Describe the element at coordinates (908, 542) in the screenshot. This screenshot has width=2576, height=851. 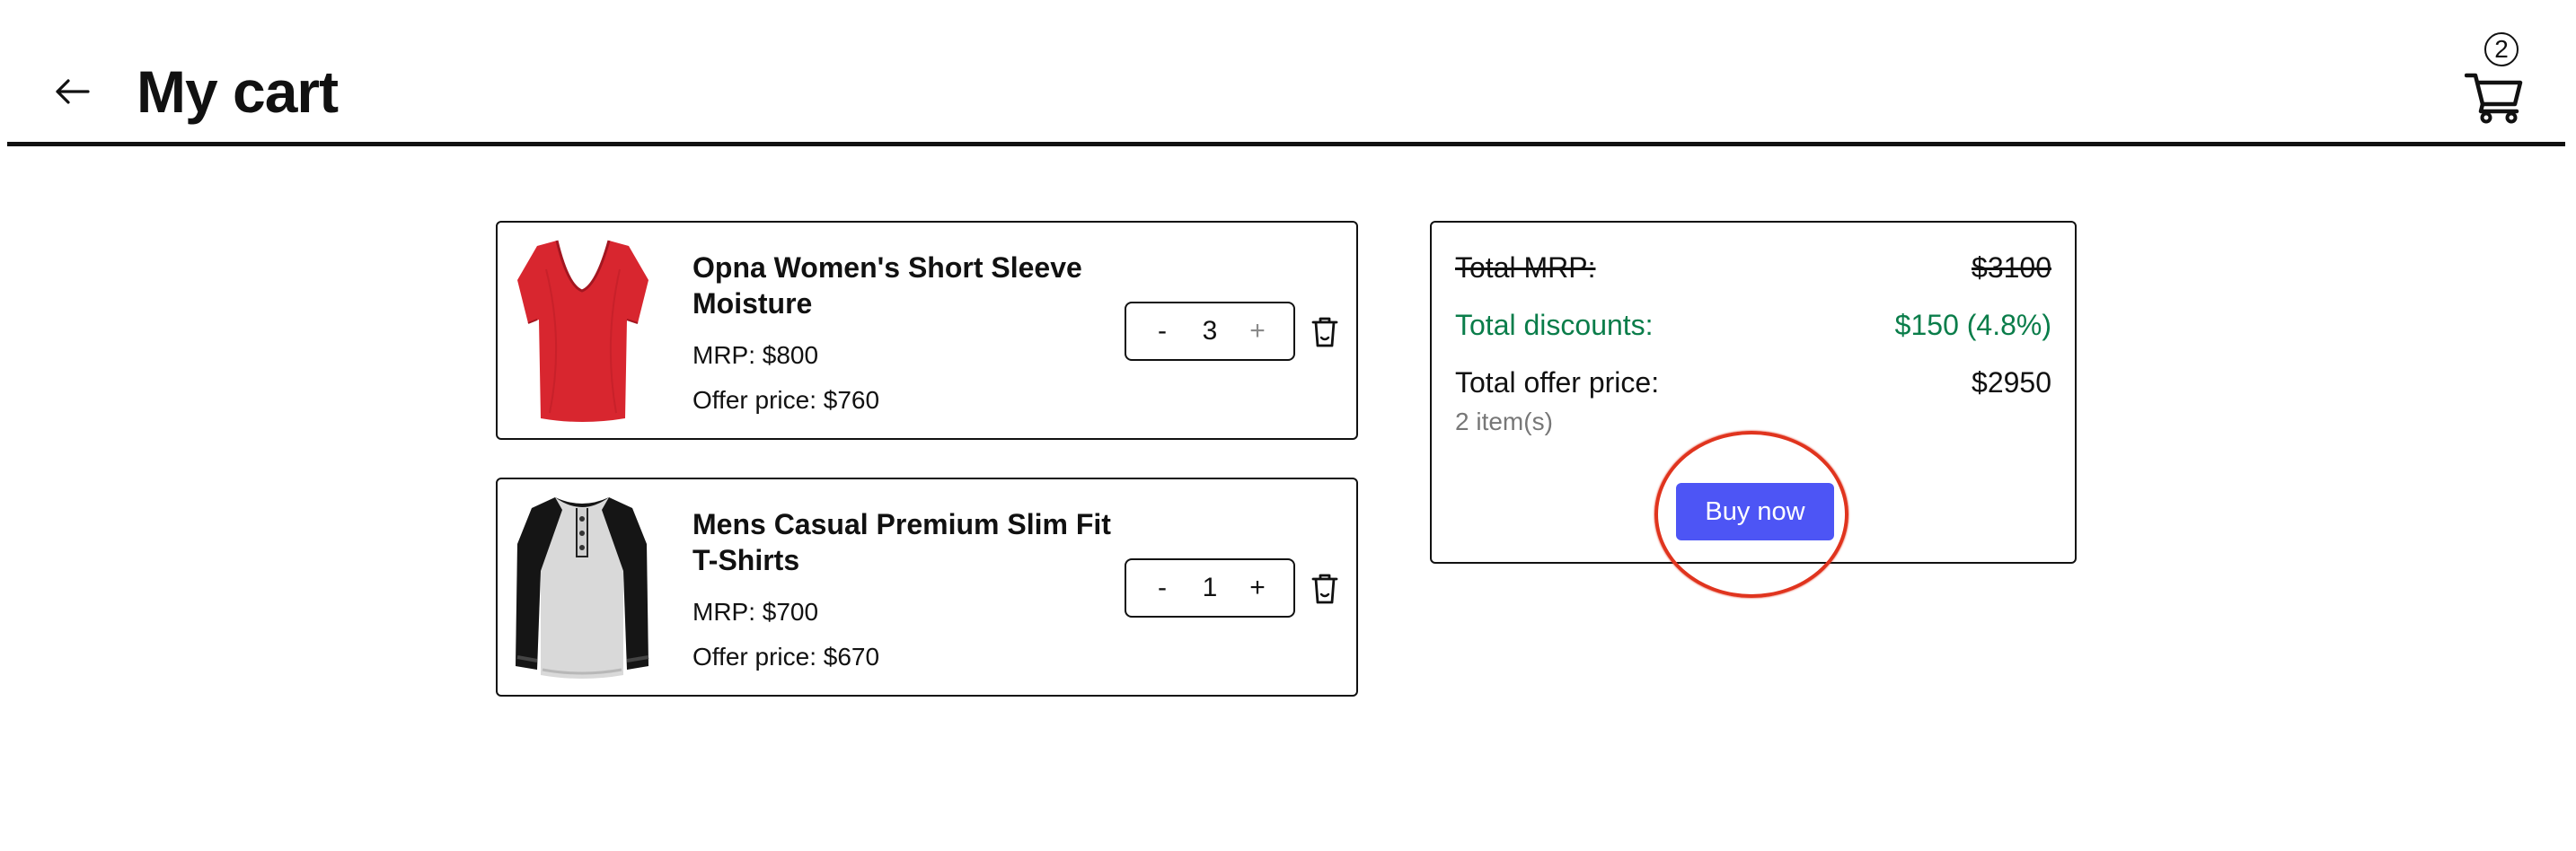
I see `product-name: Mens Casual Premium Slim Fit T-Shirts` at that location.